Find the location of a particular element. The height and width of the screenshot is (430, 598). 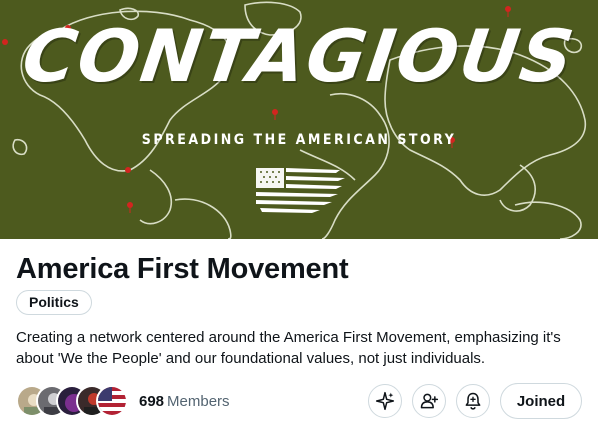

banner-subtitle: SPREADING THE AMERICAN STORY is located at coordinates (299, 140).